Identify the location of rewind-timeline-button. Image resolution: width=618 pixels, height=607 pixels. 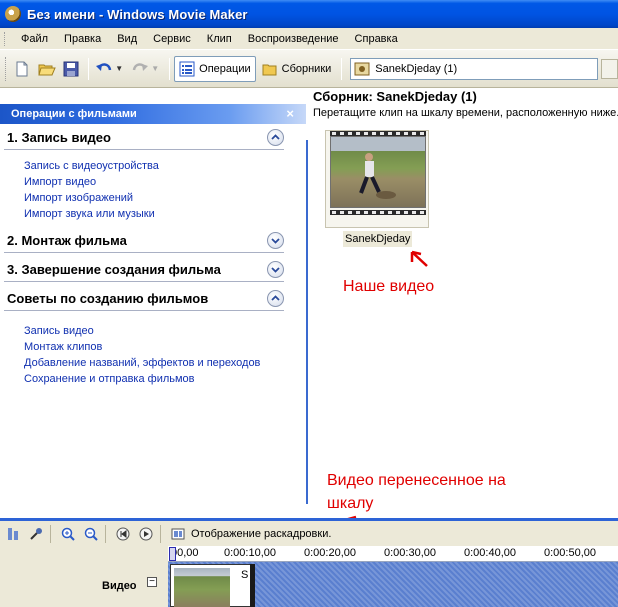
(123, 534).